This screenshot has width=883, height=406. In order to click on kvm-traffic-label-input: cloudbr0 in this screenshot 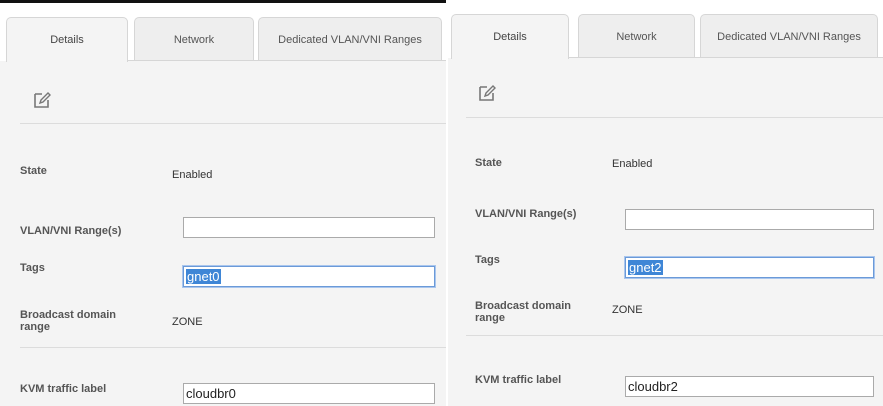, I will do `click(309, 393)`.